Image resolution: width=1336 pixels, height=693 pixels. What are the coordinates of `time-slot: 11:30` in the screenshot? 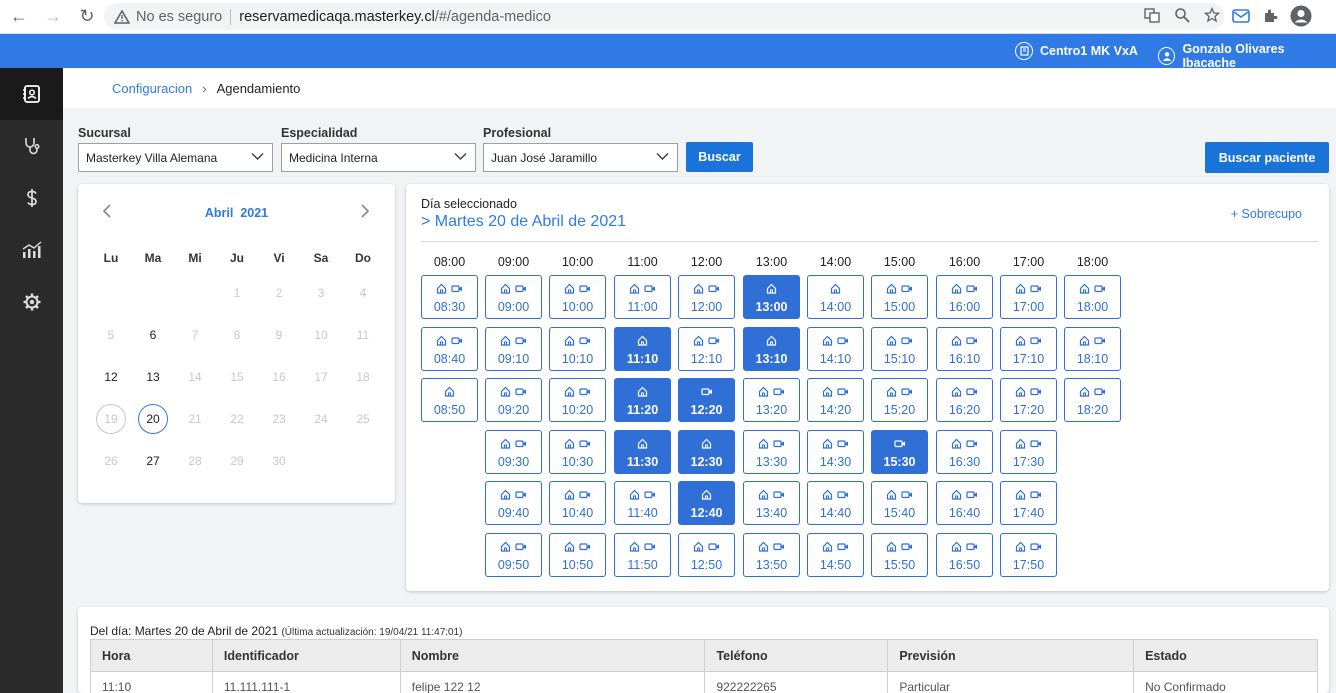 It's located at (642, 452).